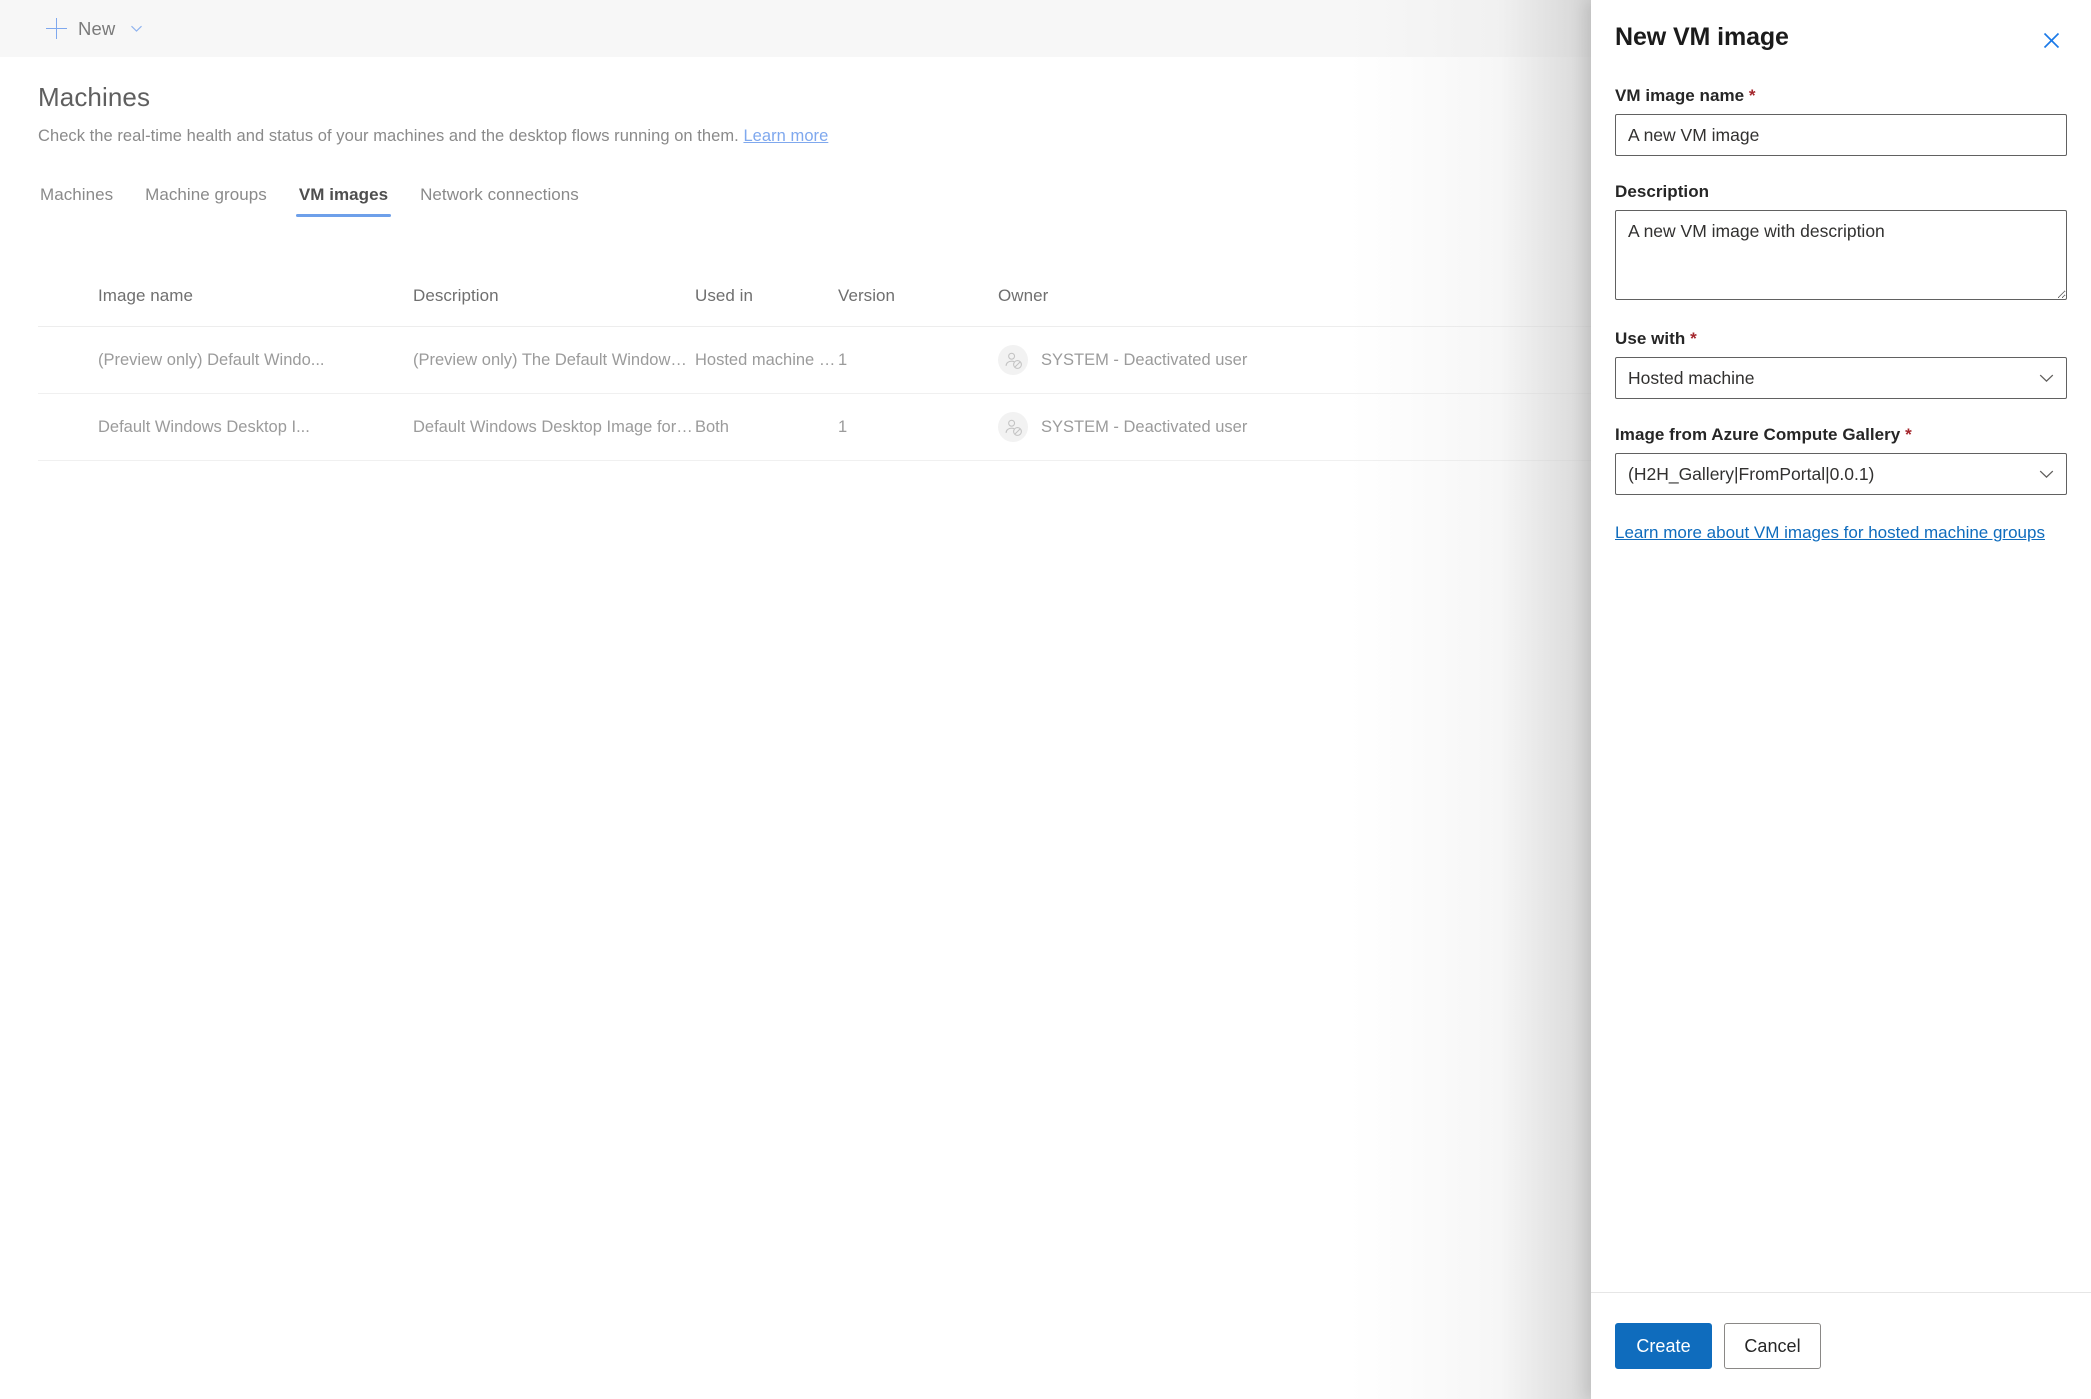  What do you see at coordinates (795, 28) in the screenshot?
I see `command-bar: New` at bounding box center [795, 28].